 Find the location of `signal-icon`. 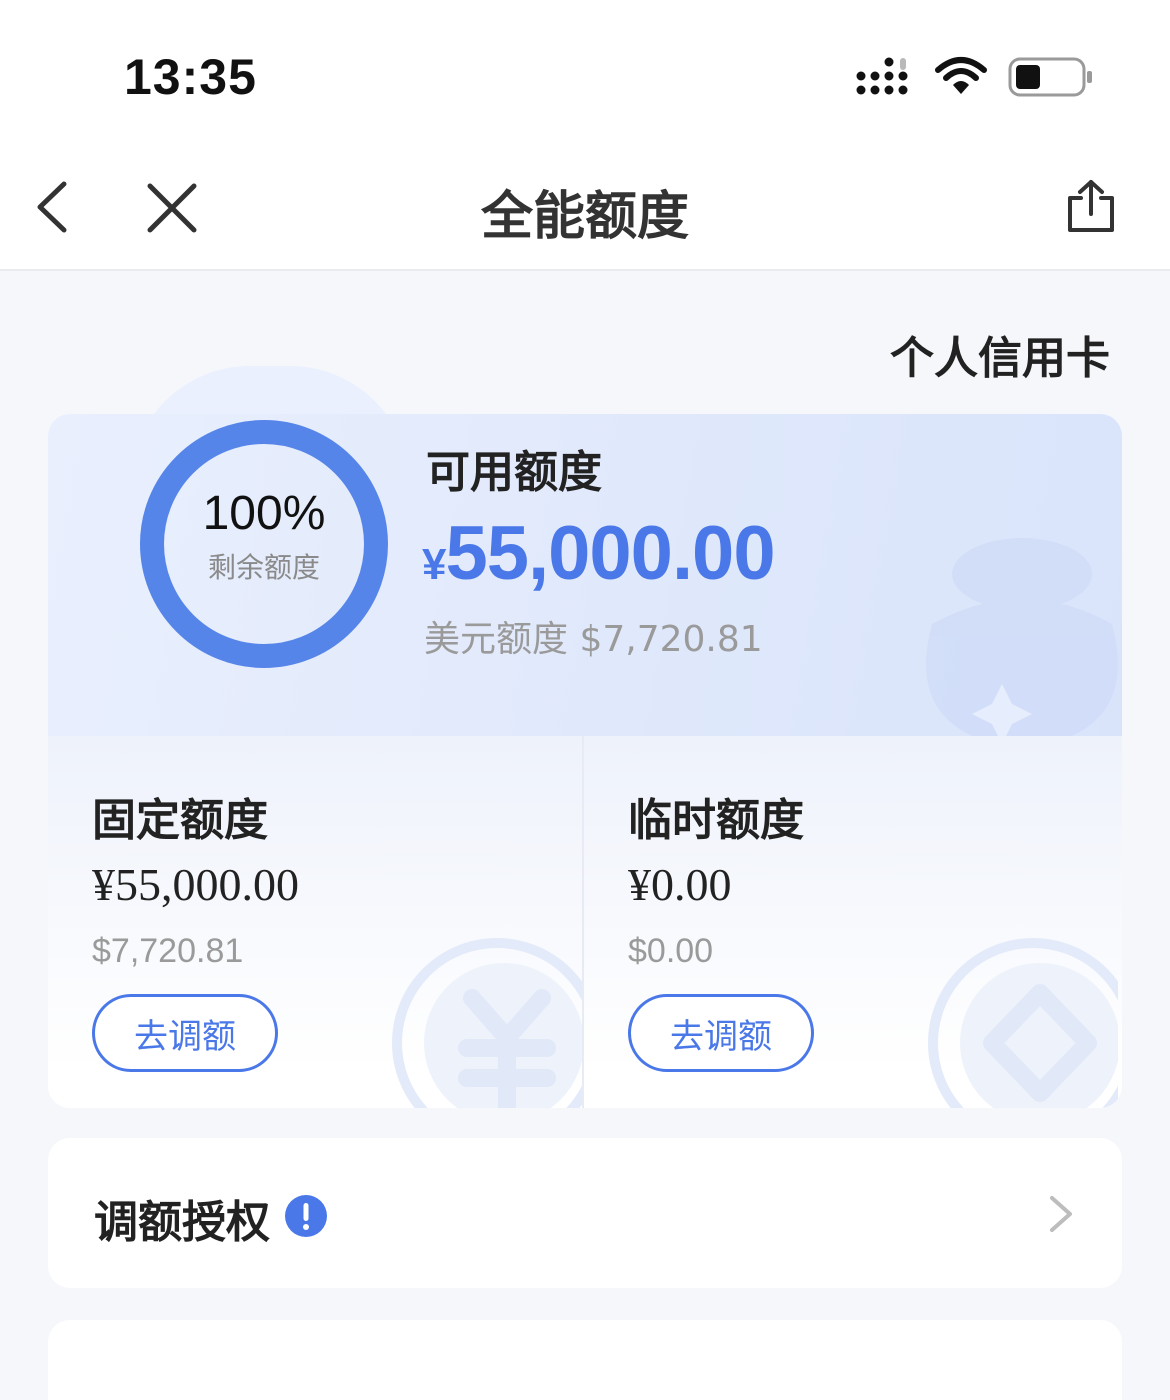

signal-icon is located at coordinates (882, 76).